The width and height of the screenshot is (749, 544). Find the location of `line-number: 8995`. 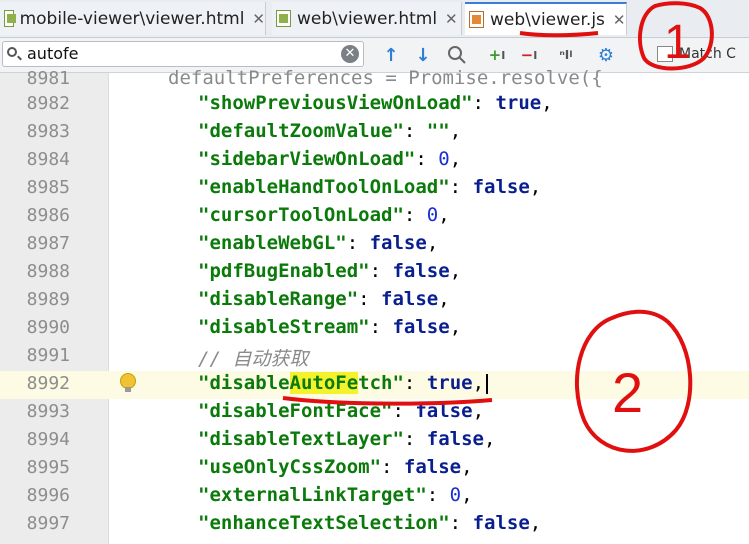

line-number: 8995 is located at coordinates (48, 467).